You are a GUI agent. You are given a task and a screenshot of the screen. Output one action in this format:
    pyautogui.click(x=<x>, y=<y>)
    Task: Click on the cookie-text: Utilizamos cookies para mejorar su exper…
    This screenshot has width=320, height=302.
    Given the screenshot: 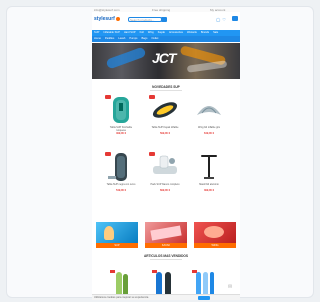 What is the action you would take?
    pyautogui.click(x=121, y=297)
    